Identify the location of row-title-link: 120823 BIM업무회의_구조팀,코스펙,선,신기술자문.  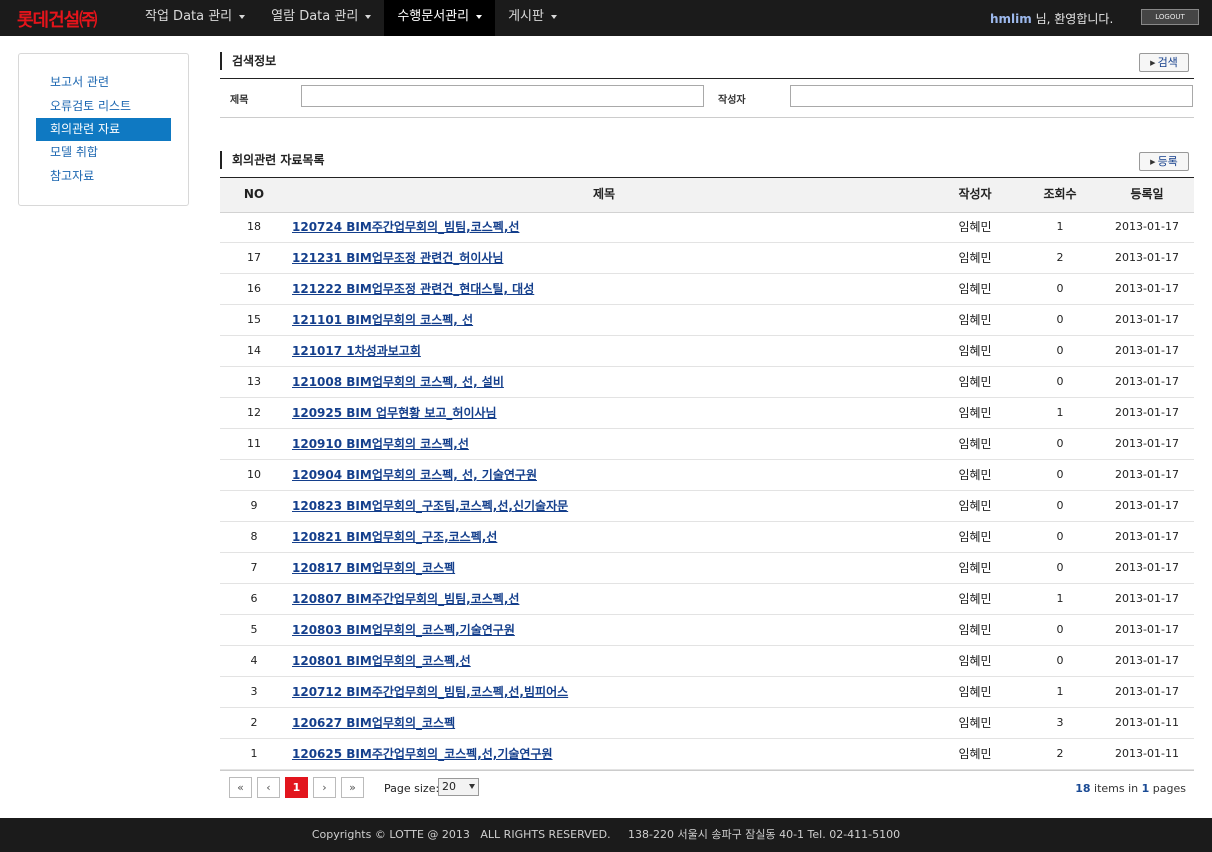
(430, 506).